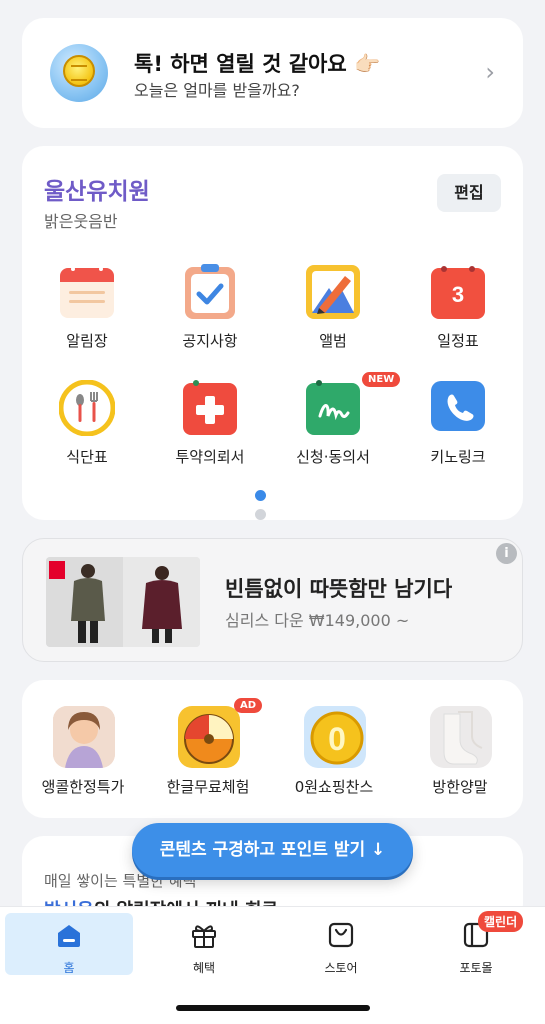 This screenshot has width=545, height=1024. I want to click on tab-label: 홈, so click(69, 968).